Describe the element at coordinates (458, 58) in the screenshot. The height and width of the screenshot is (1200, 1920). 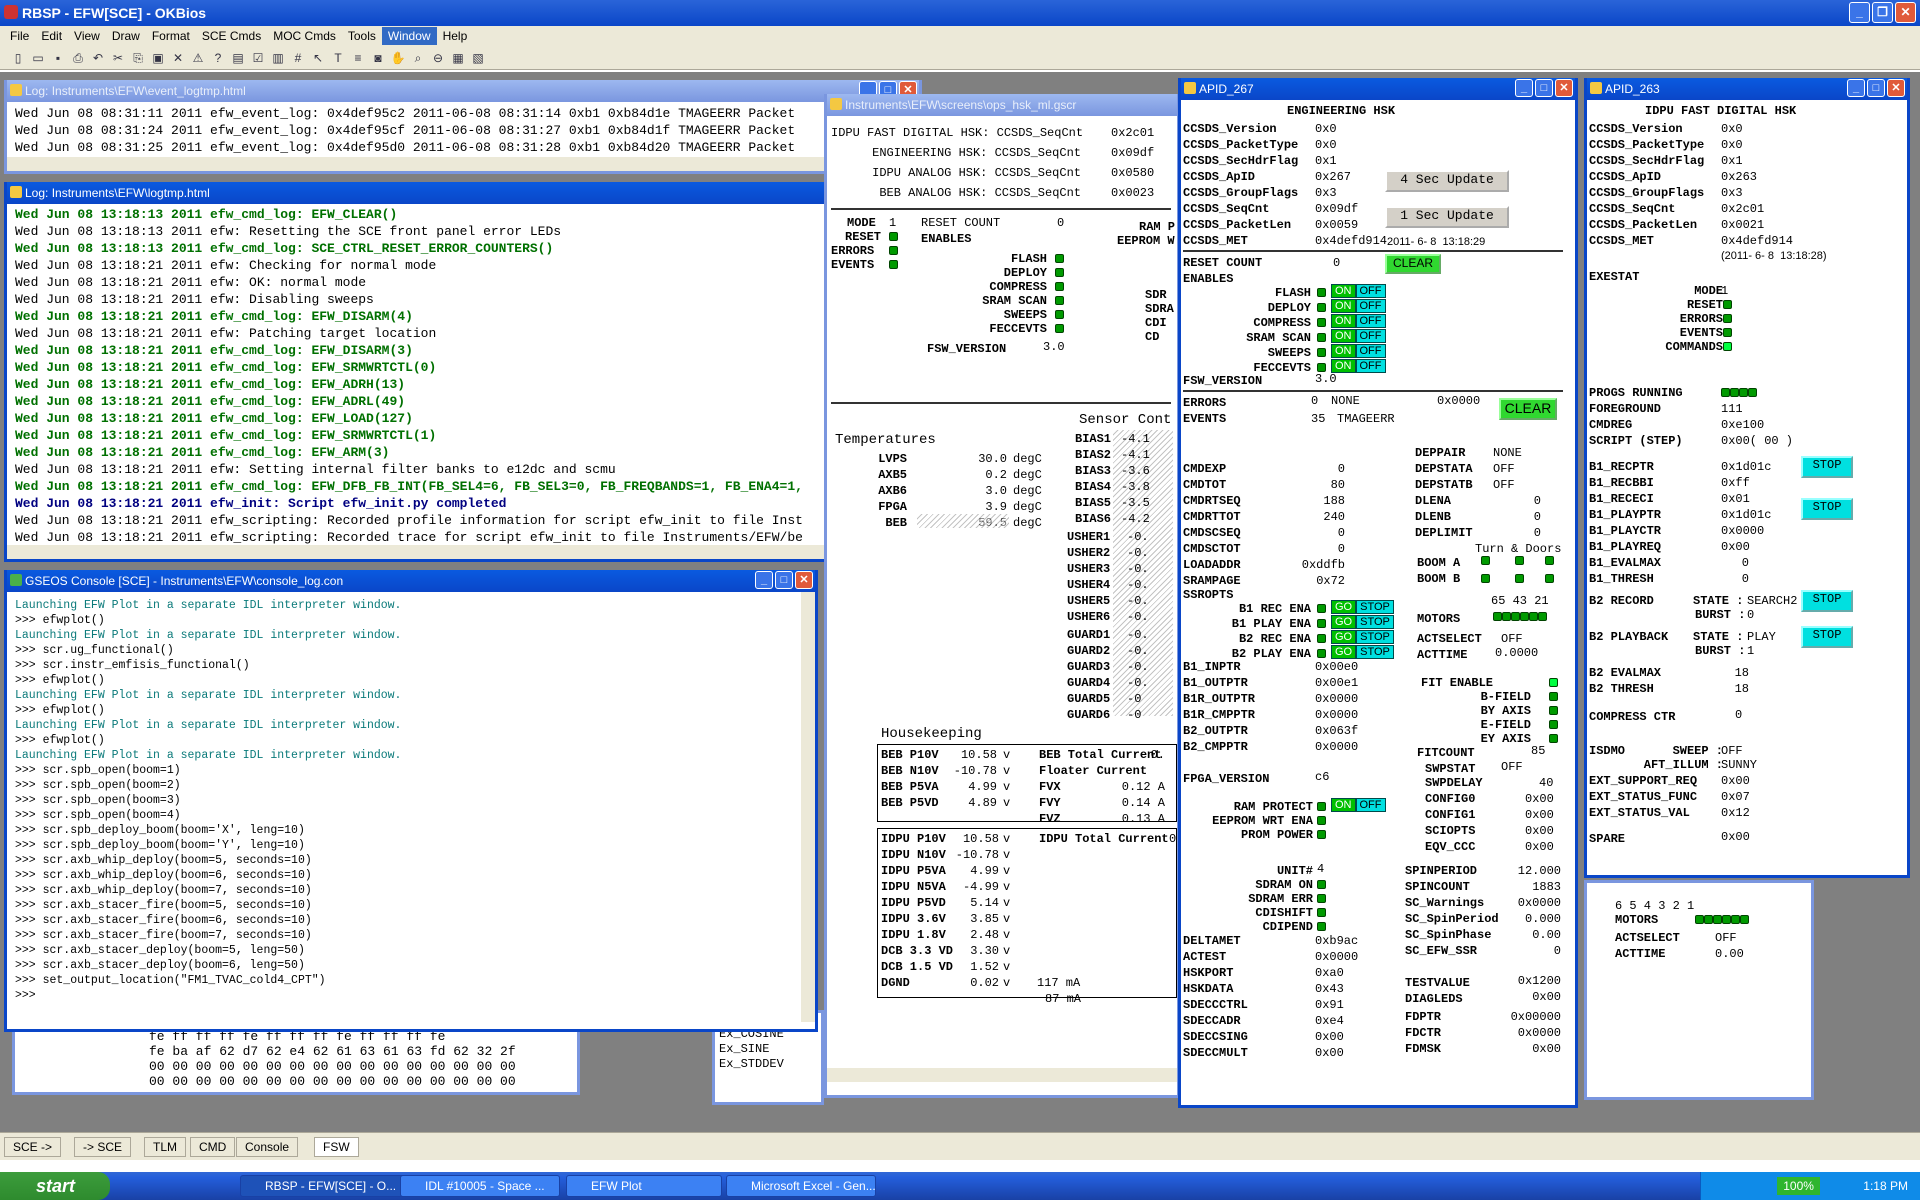
I see `tile-icon: ▦` at that location.